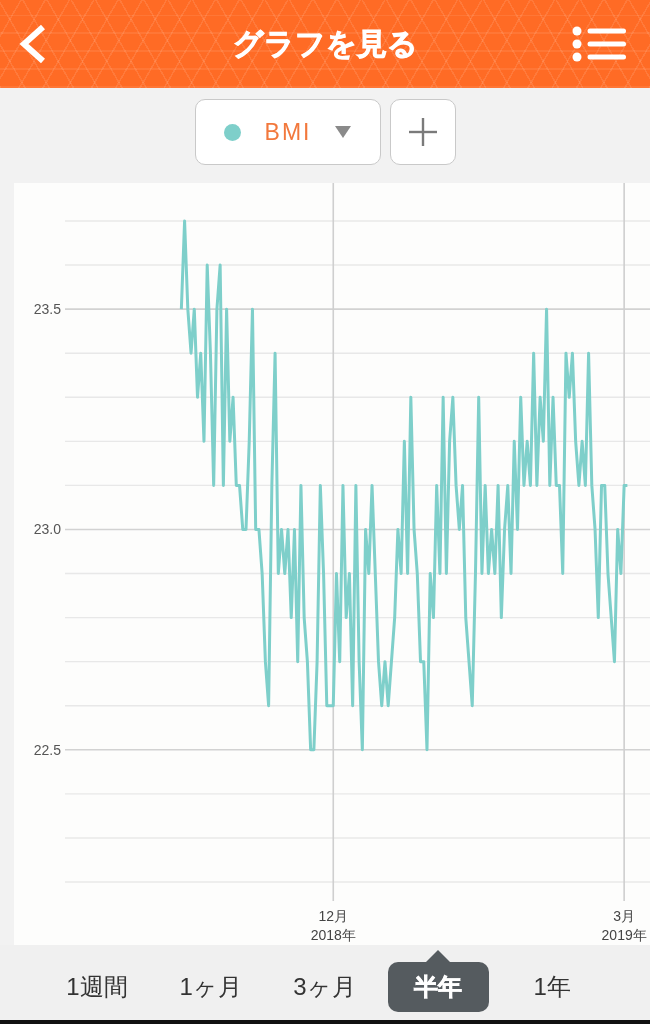 The width and height of the screenshot is (650, 1024). Describe the element at coordinates (438, 956) in the screenshot. I see `selection-pointer-icon` at that location.